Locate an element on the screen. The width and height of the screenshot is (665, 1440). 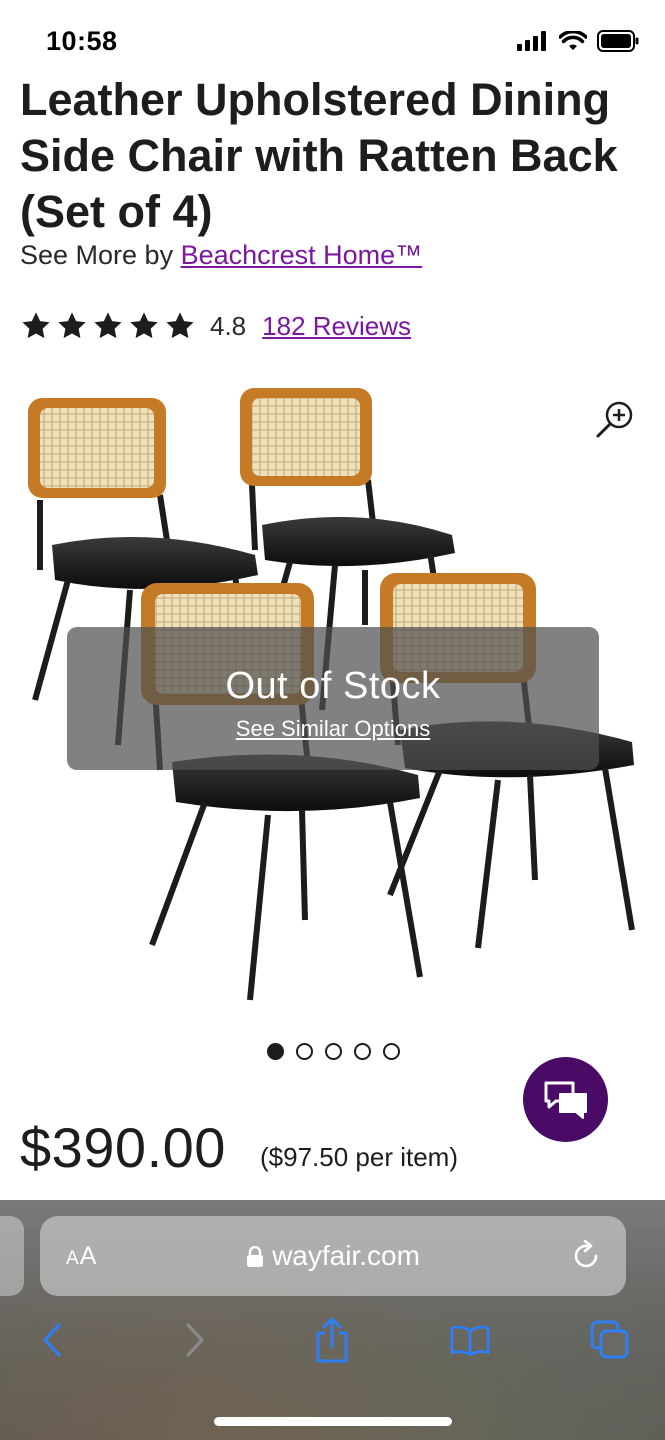
battery-icon is located at coordinates (618, 43).